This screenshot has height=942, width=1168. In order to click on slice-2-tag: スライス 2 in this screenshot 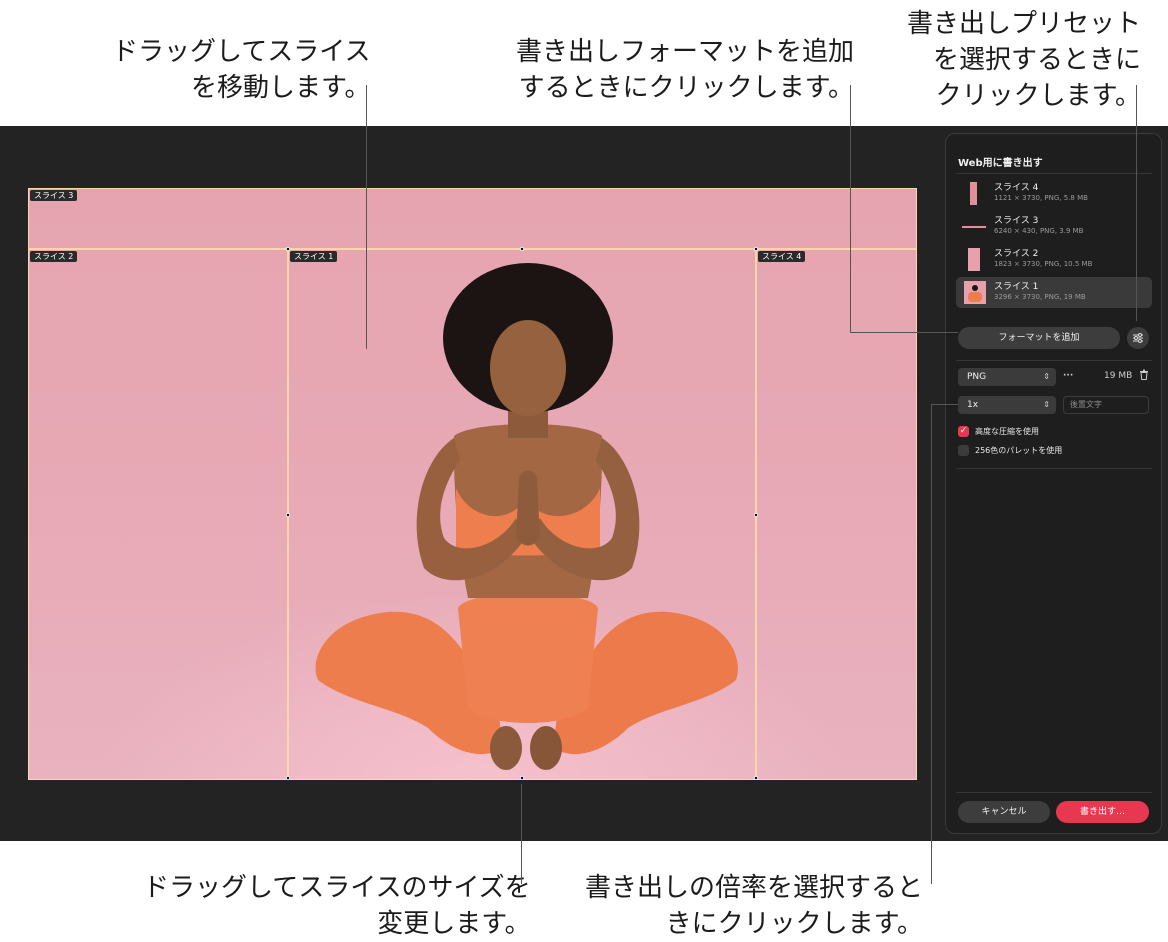, I will do `click(54, 256)`.